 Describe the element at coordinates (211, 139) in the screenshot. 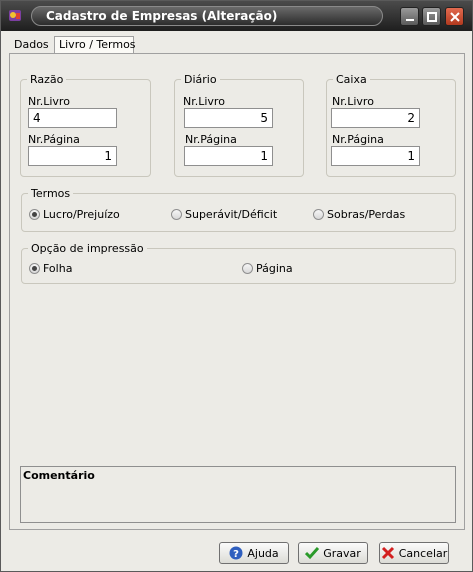

I see `diario-pagina-label: Nr.Página` at that location.